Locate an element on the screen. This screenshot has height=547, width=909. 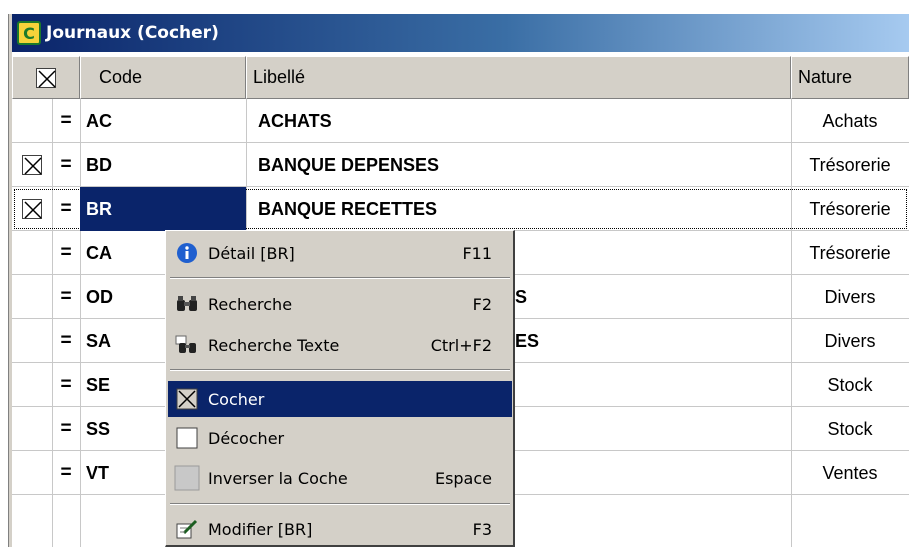
row-code-selected: BR is located at coordinates (163, 209).